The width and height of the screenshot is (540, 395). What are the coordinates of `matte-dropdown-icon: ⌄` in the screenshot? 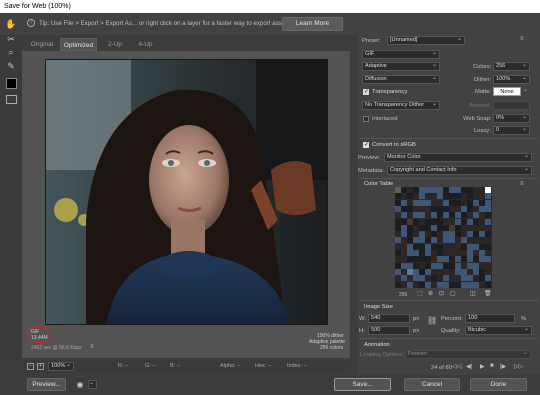 It's located at (525, 89).